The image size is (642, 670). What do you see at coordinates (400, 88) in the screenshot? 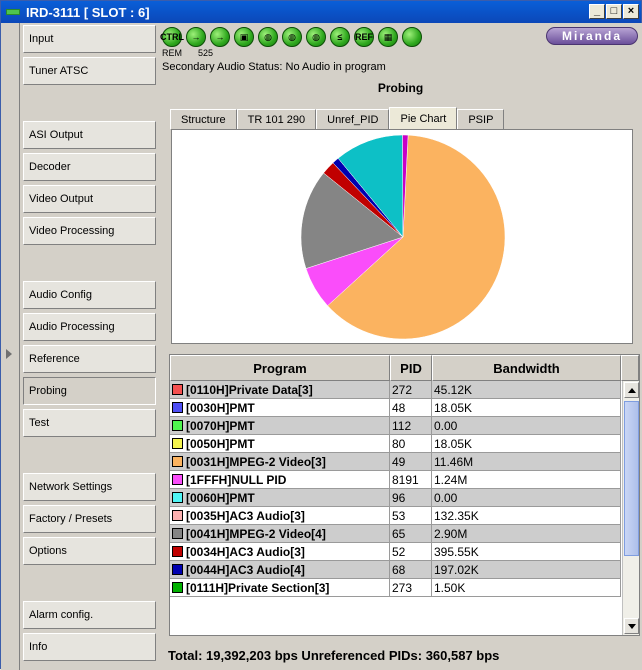
I see `page-title: Probing` at bounding box center [400, 88].